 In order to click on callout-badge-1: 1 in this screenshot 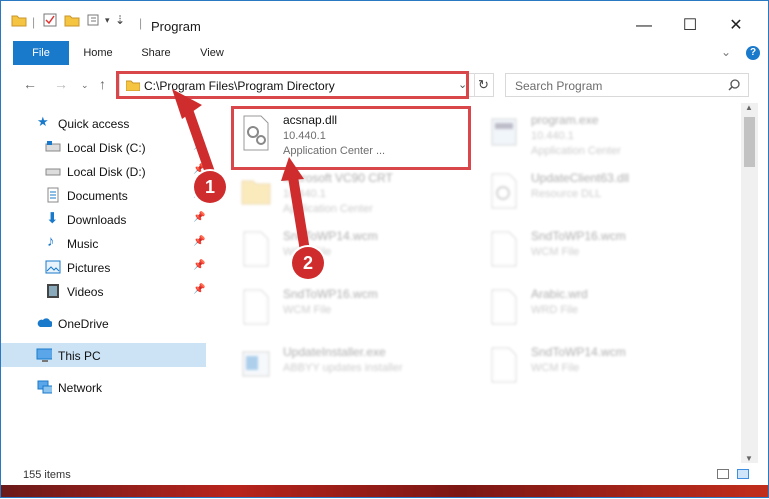, I will do `click(210, 187)`.